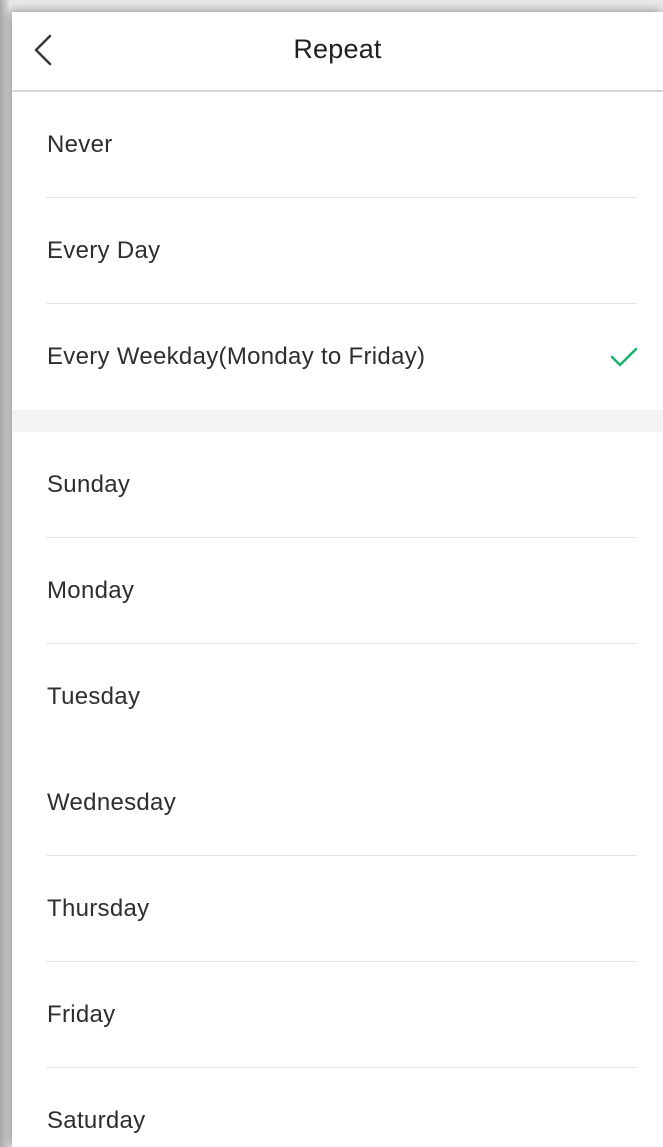 The width and height of the screenshot is (663, 1147). I want to click on repeat-option-every-day: Every Day, so click(337, 251).